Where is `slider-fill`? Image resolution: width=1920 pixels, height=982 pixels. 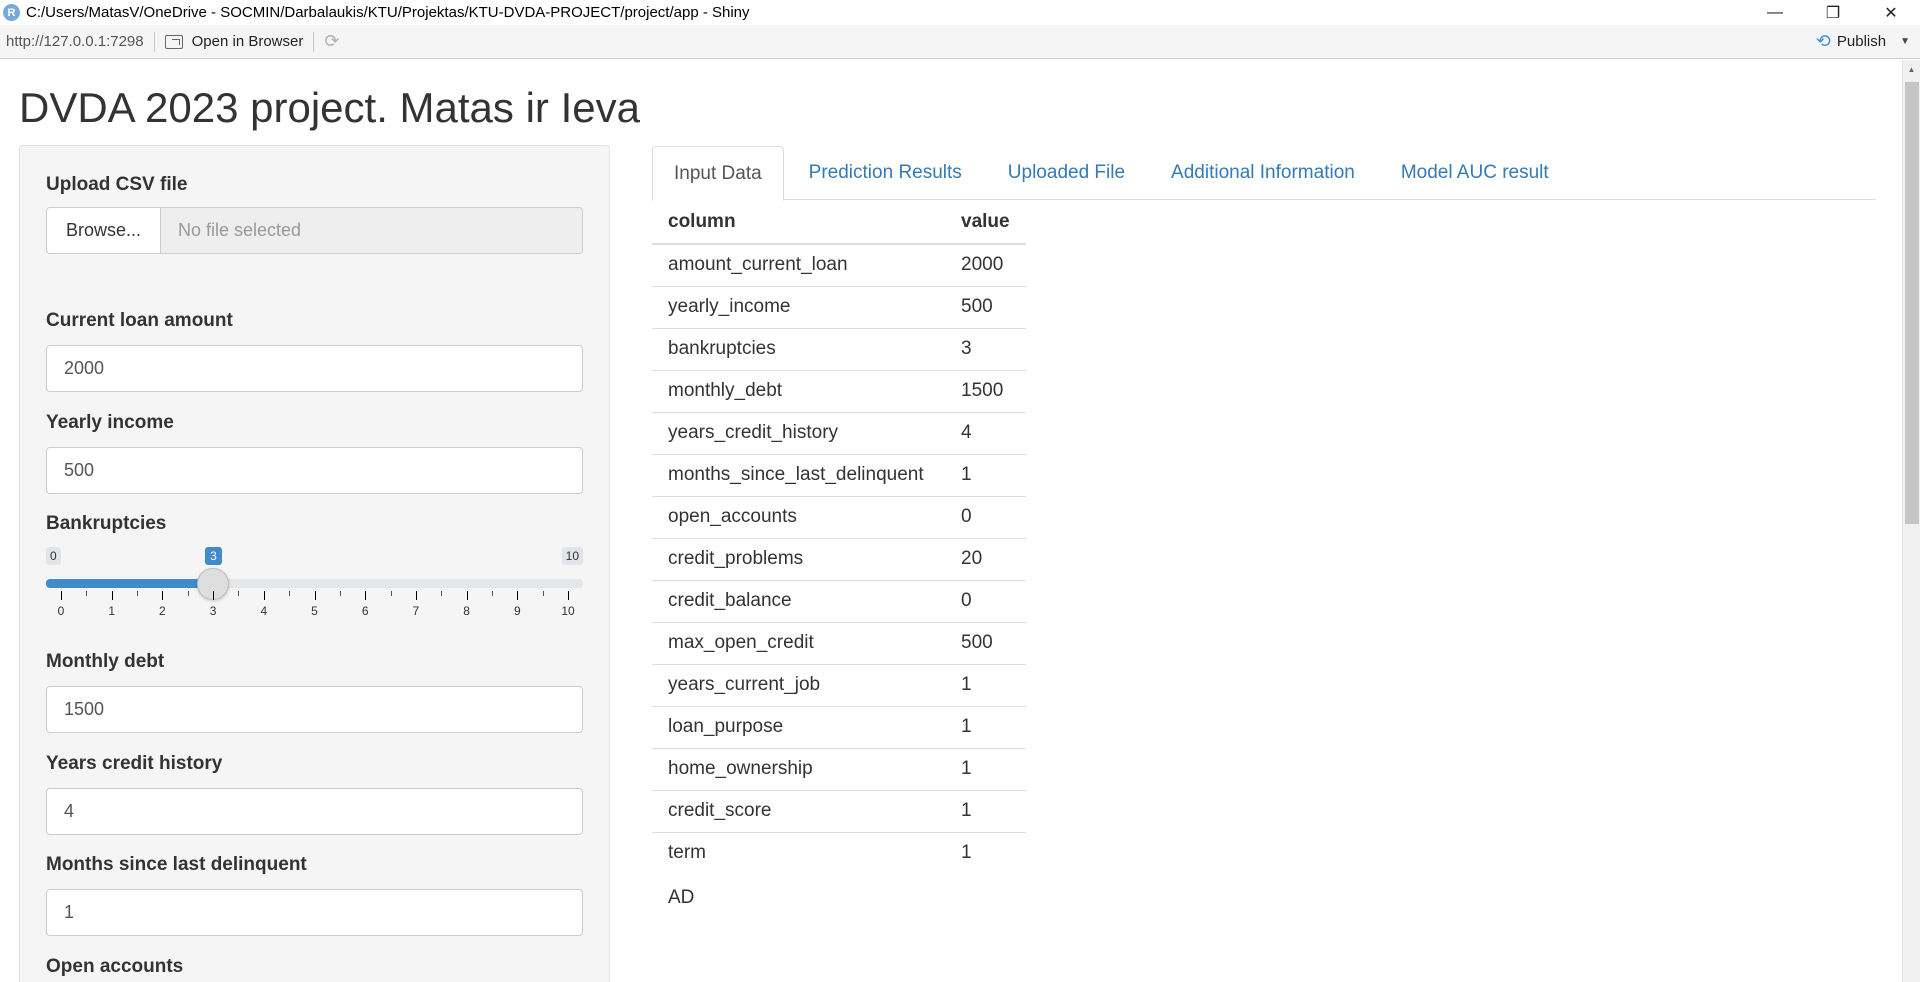 slider-fill is located at coordinates (130, 583).